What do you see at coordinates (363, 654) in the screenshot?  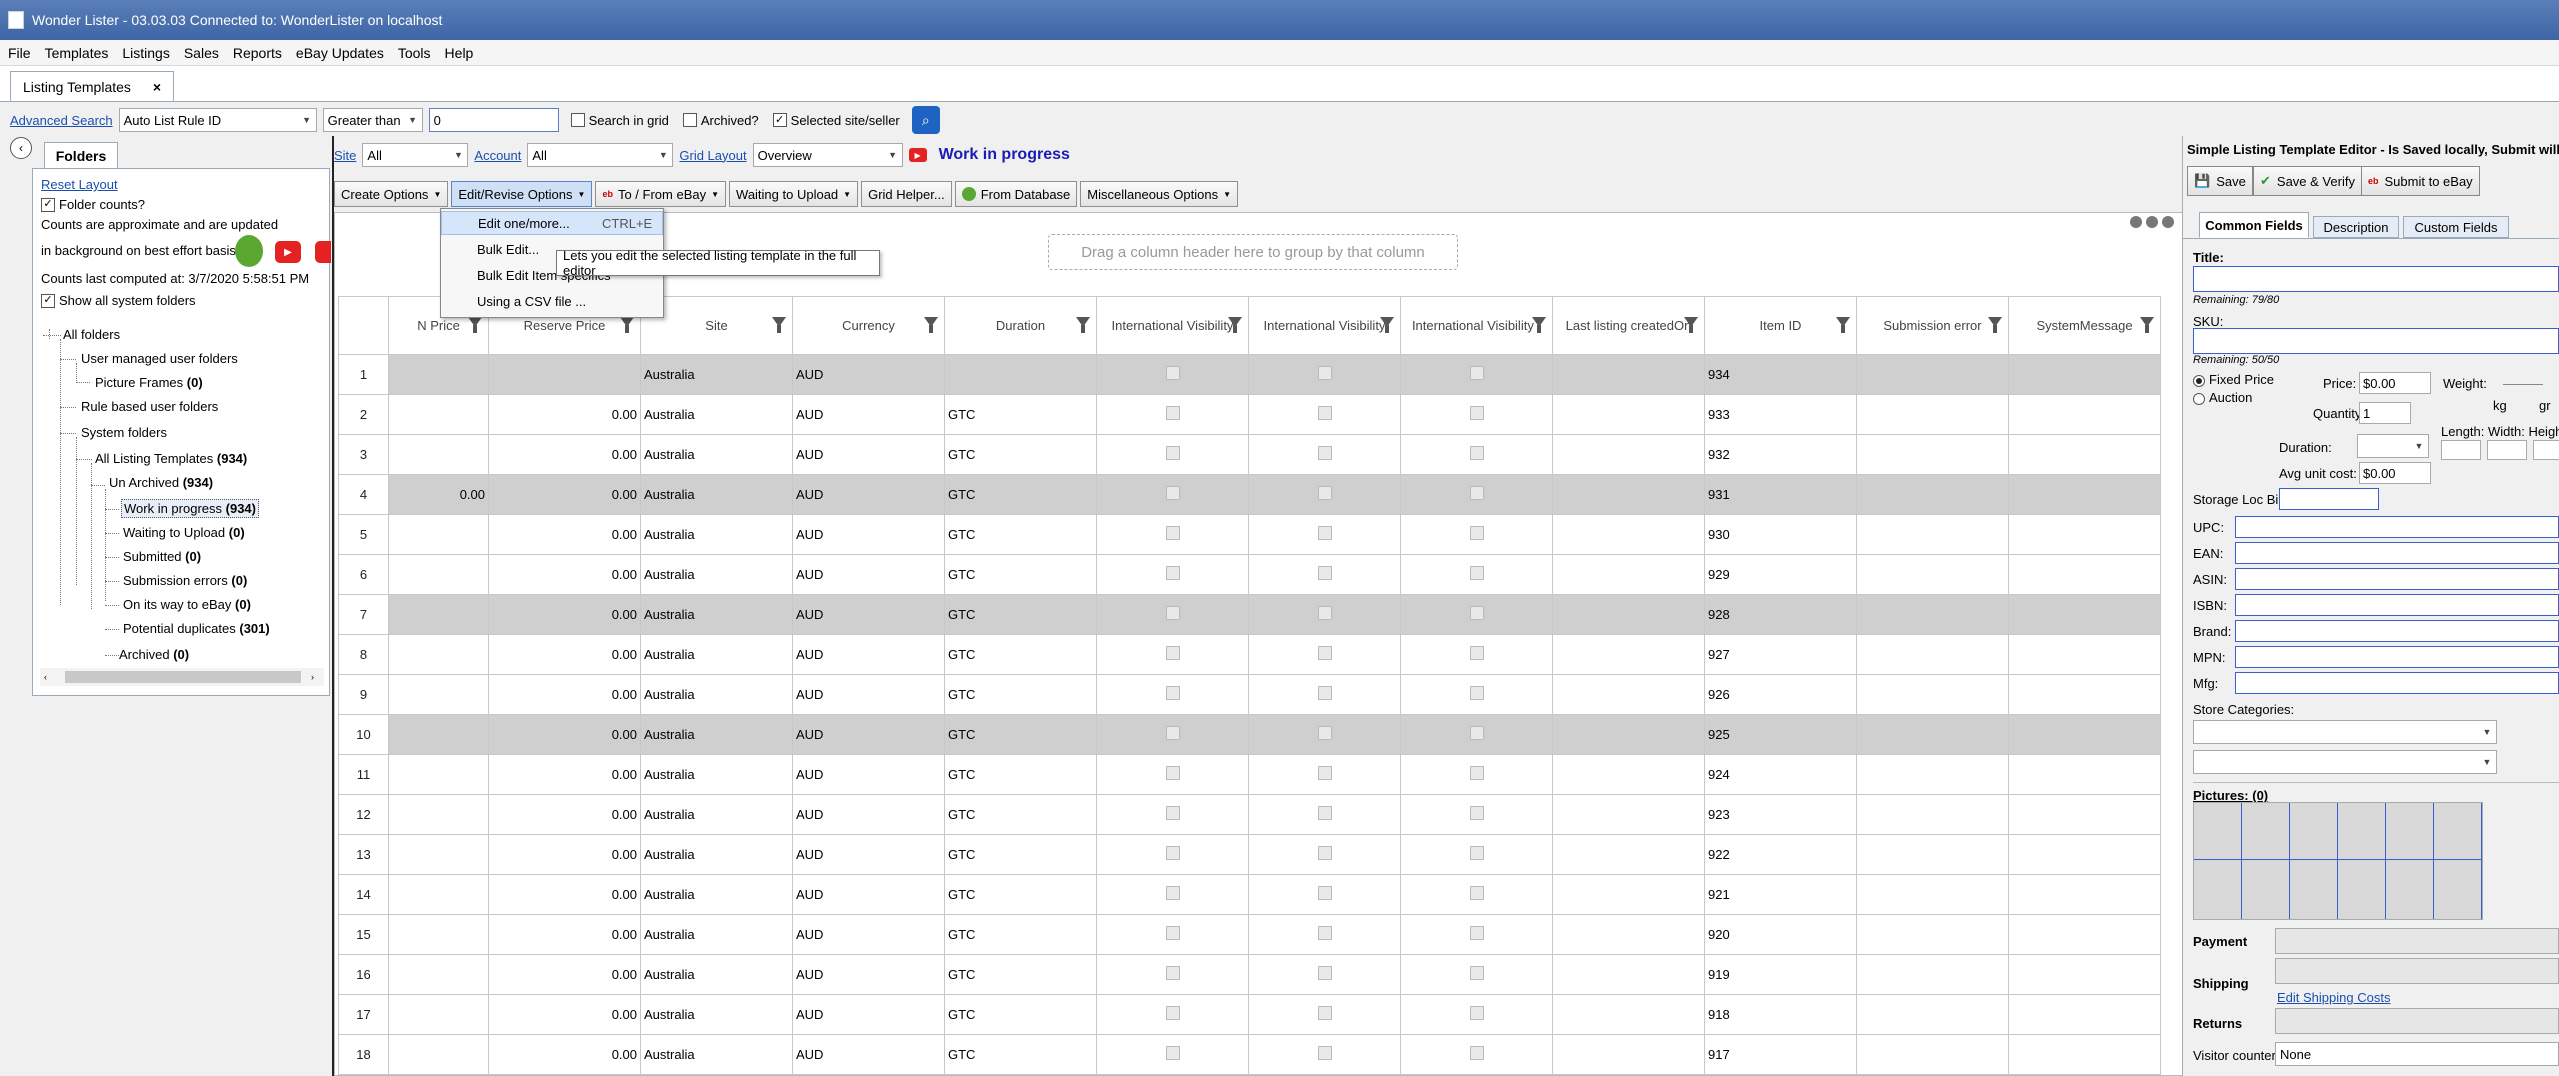 I see `row-number: 8` at bounding box center [363, 654].